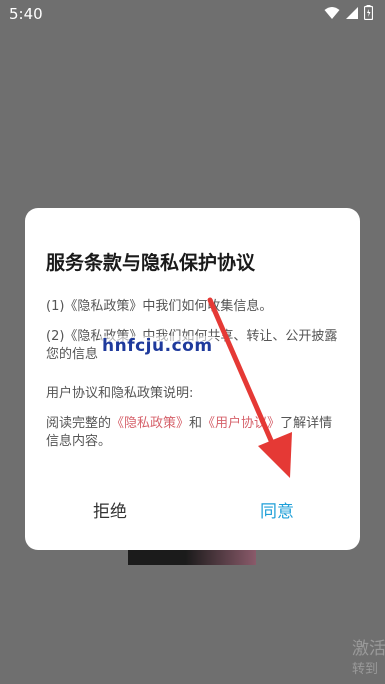 The width and height of the screenshot is (385, 684). I want to click on background-activation-watermark: 激活 转到, so click(368, 658).